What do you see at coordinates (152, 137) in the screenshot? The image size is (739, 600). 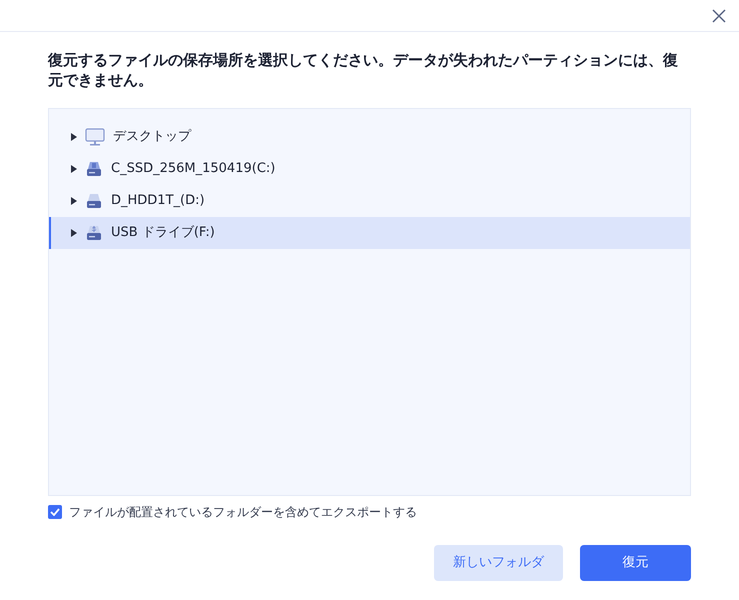 I see `tree-item-label: デスクトップ` at bounding box center [152, 137].